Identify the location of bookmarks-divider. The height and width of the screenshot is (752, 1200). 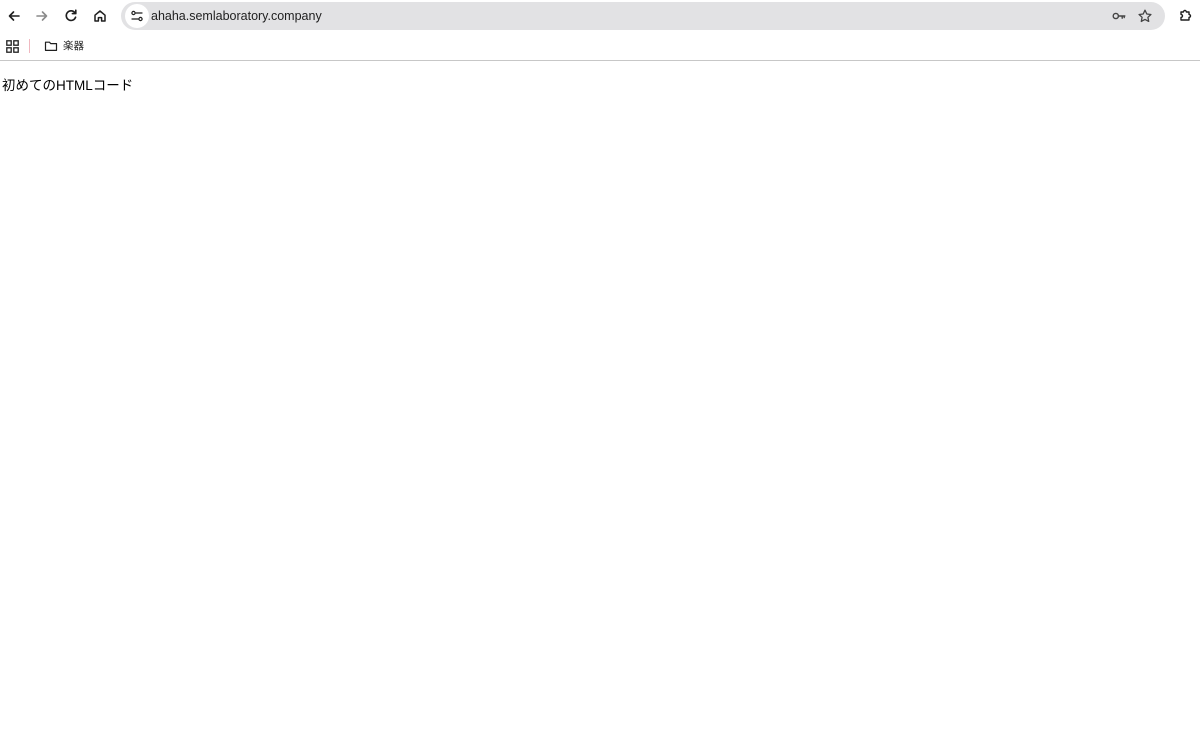
(29, 46).